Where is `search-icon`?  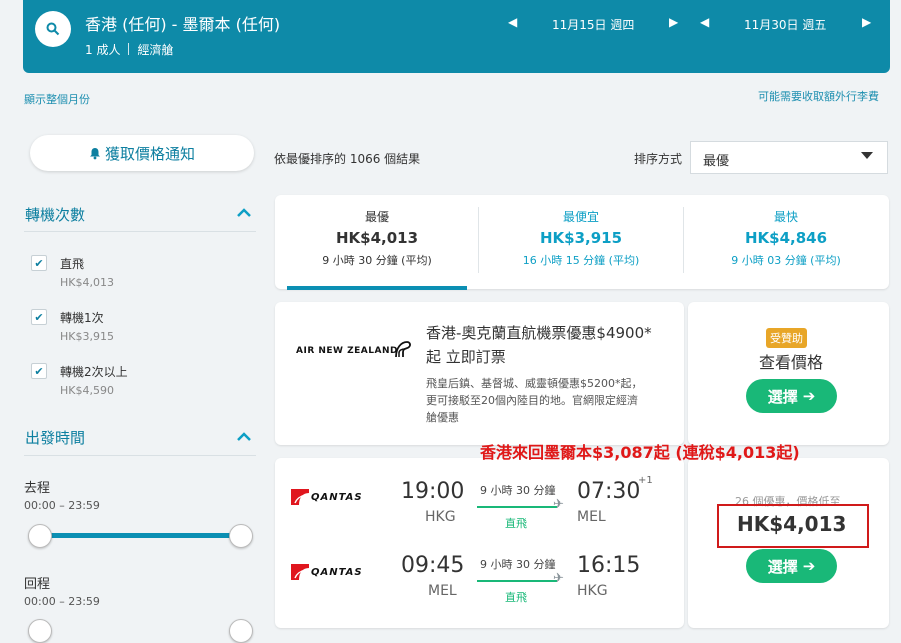
search-icon is located at coordinates (53, 29).